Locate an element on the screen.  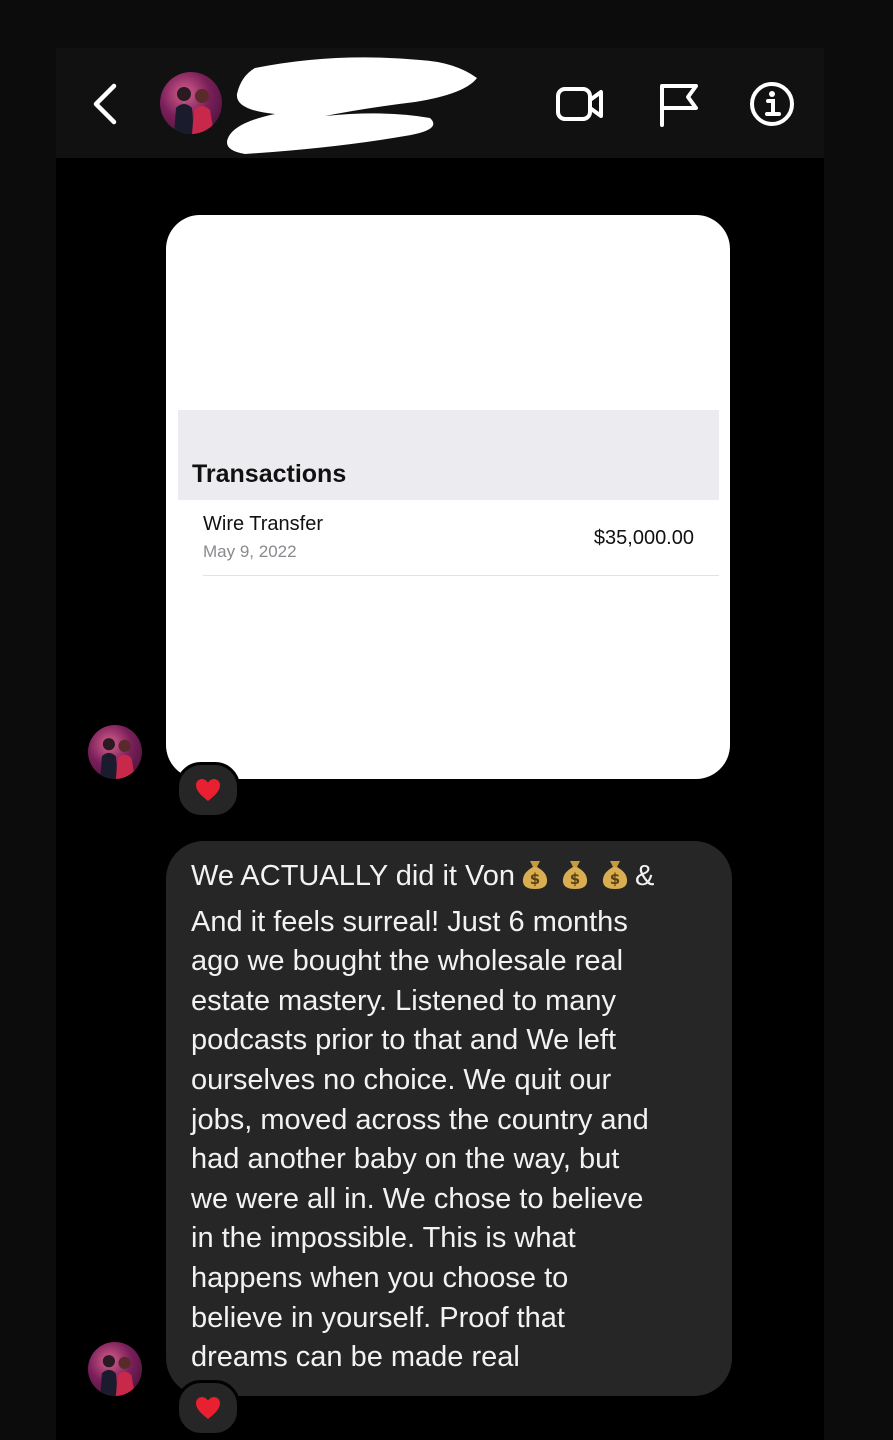
transaction-date: May 9, 2022 is located at coordinates (250, 551).